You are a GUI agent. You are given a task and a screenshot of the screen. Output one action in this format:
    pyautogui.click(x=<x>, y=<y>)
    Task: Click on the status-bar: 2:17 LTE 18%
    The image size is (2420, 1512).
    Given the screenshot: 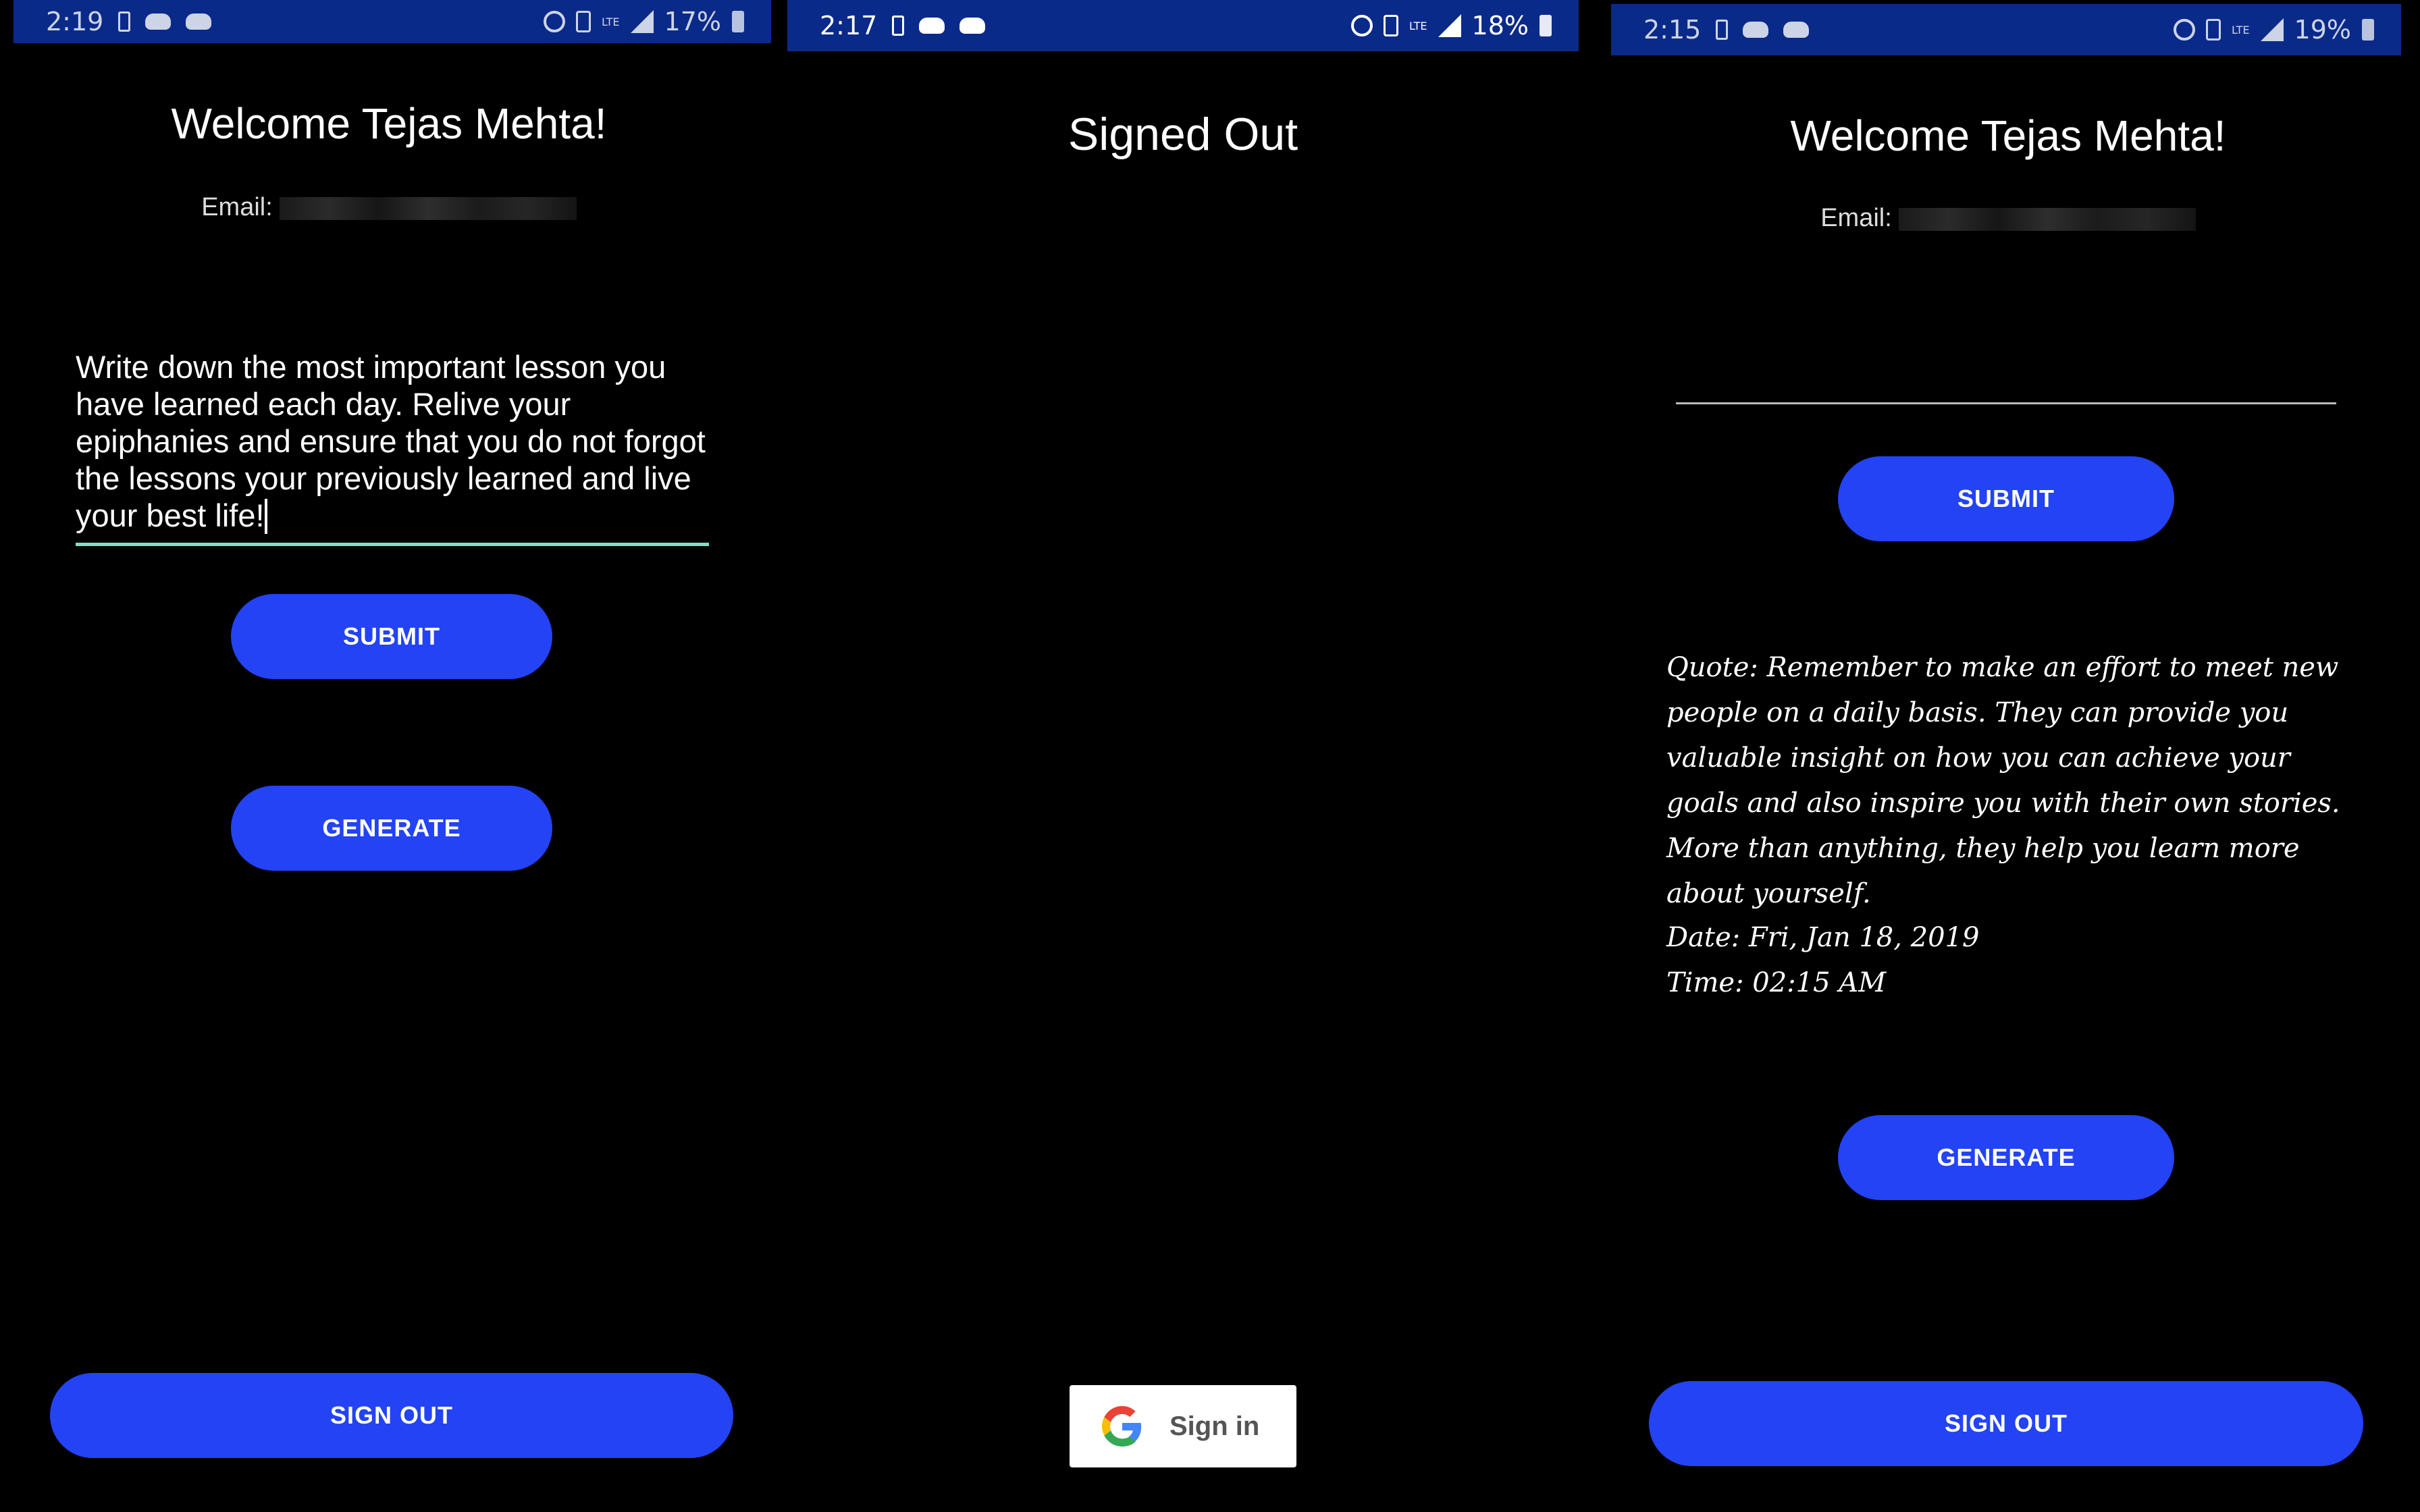 What is the action you would take?
    pyautogui.click(x=1183, y=26)
    